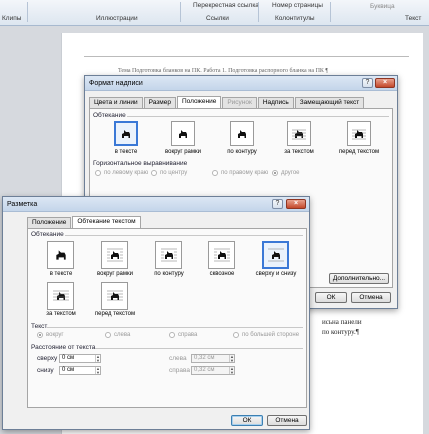 Image resolution: width=429 pixels, height=434 pixels. Describe the element at coordinates (295, 18) in the screenshot. I see `ribbon-headers-label: Колонтитулы` at that location.